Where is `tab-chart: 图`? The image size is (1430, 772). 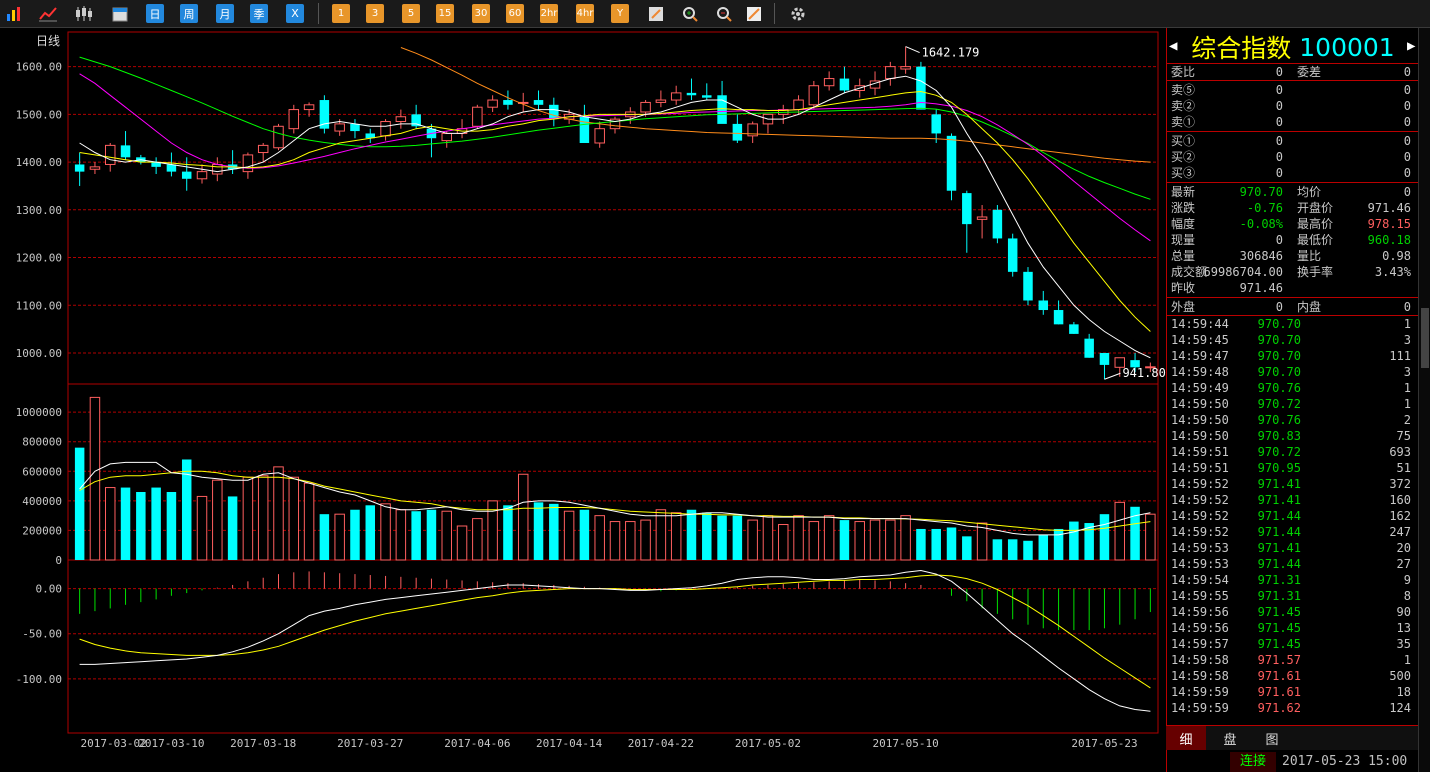 tab-chart: 图 is located at coordinates (1272, 738).